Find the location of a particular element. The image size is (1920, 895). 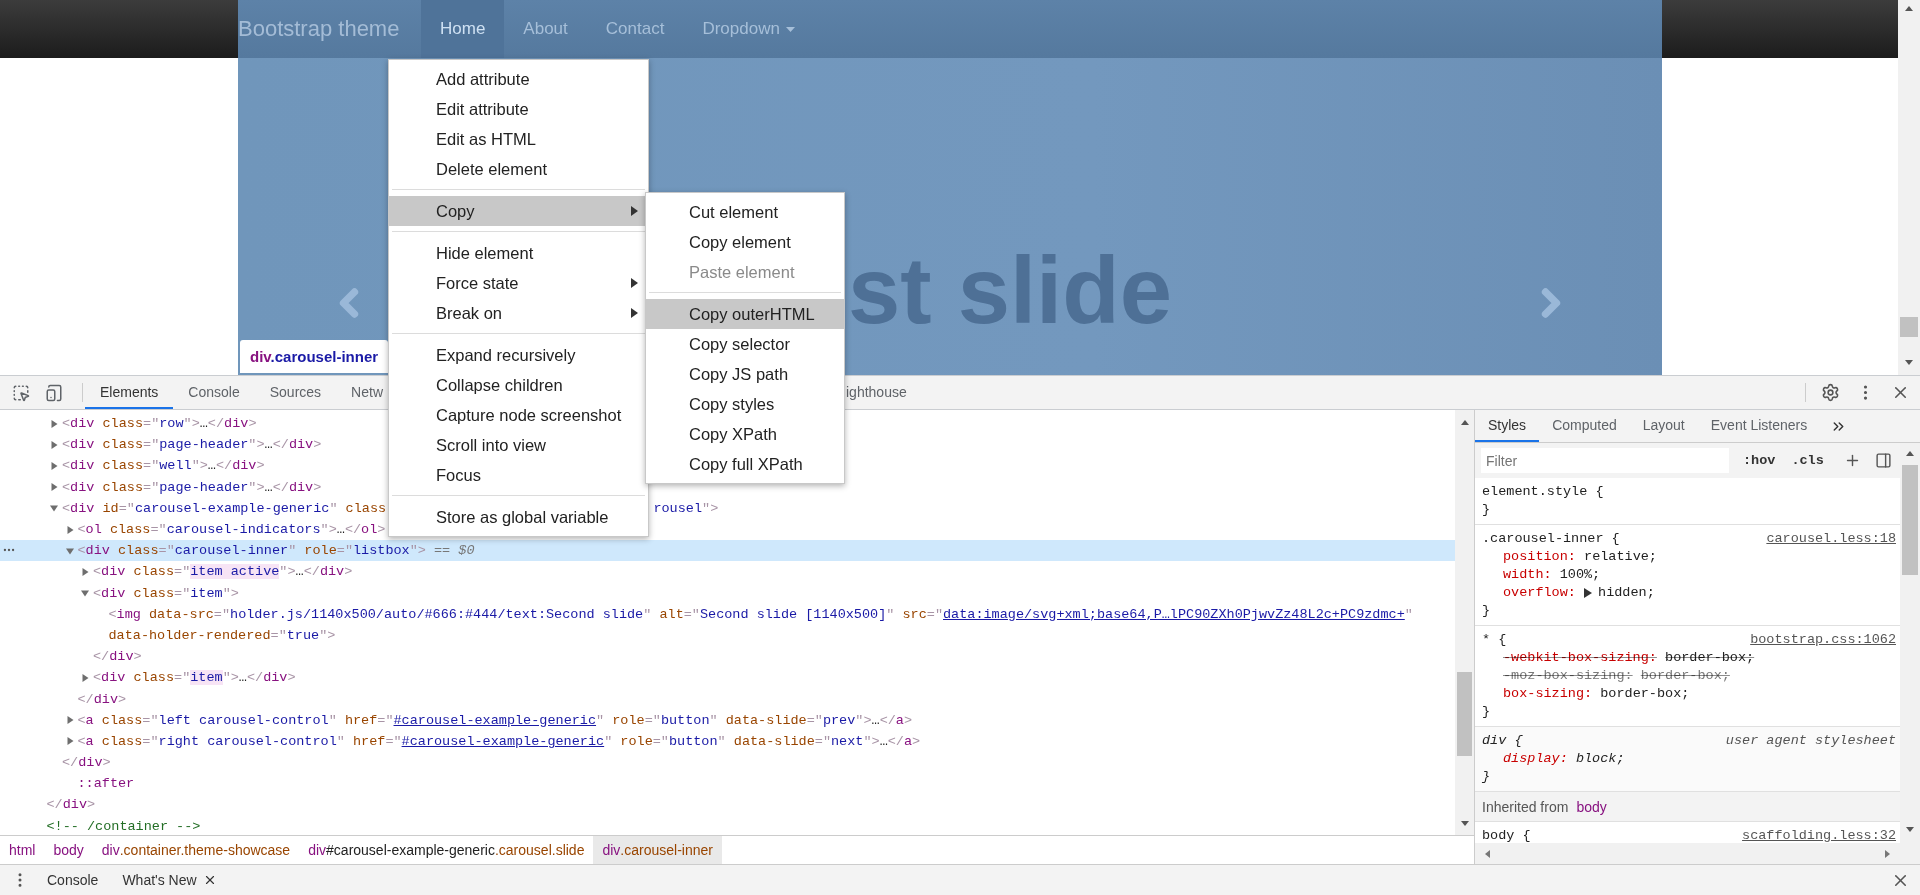

css-property-name: -webkit-box-sizing: is located at coordinates (1580, 658).